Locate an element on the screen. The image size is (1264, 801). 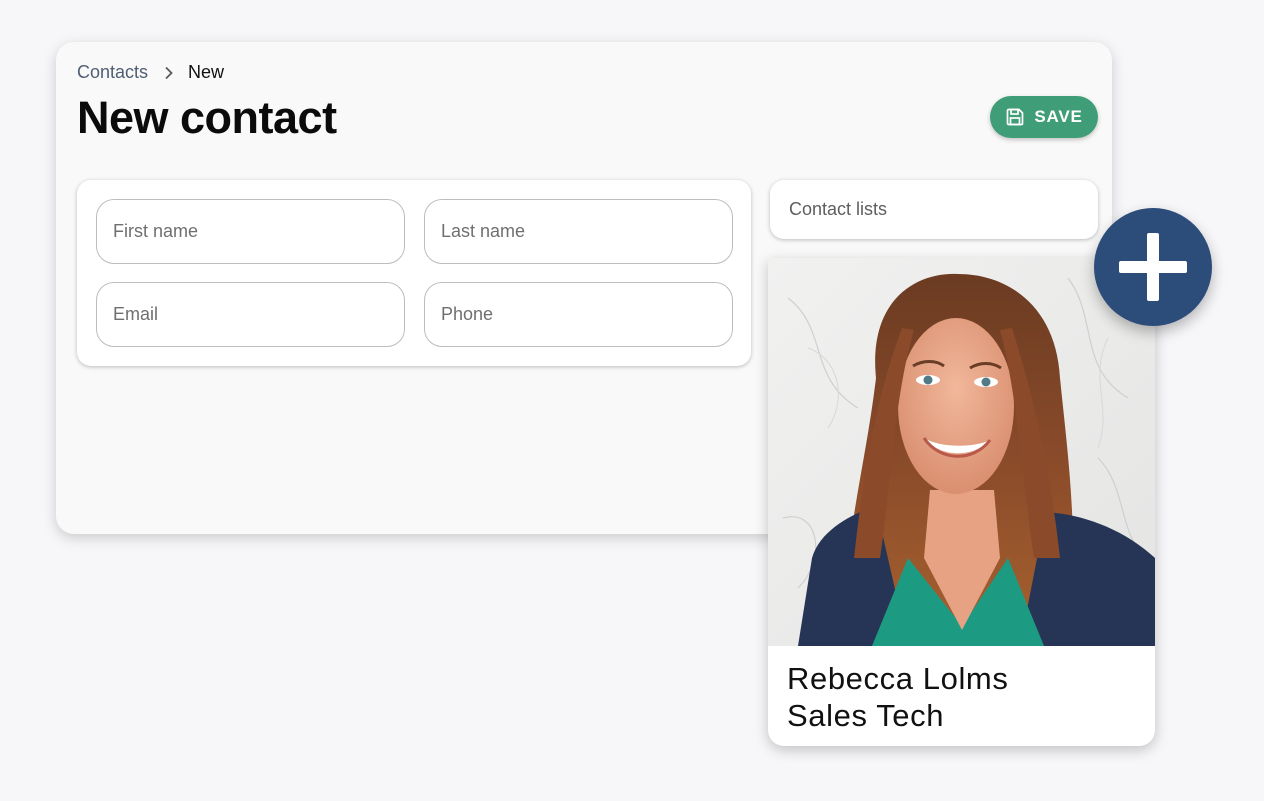
chevron-right-icon is located at coordinates (169, 73).